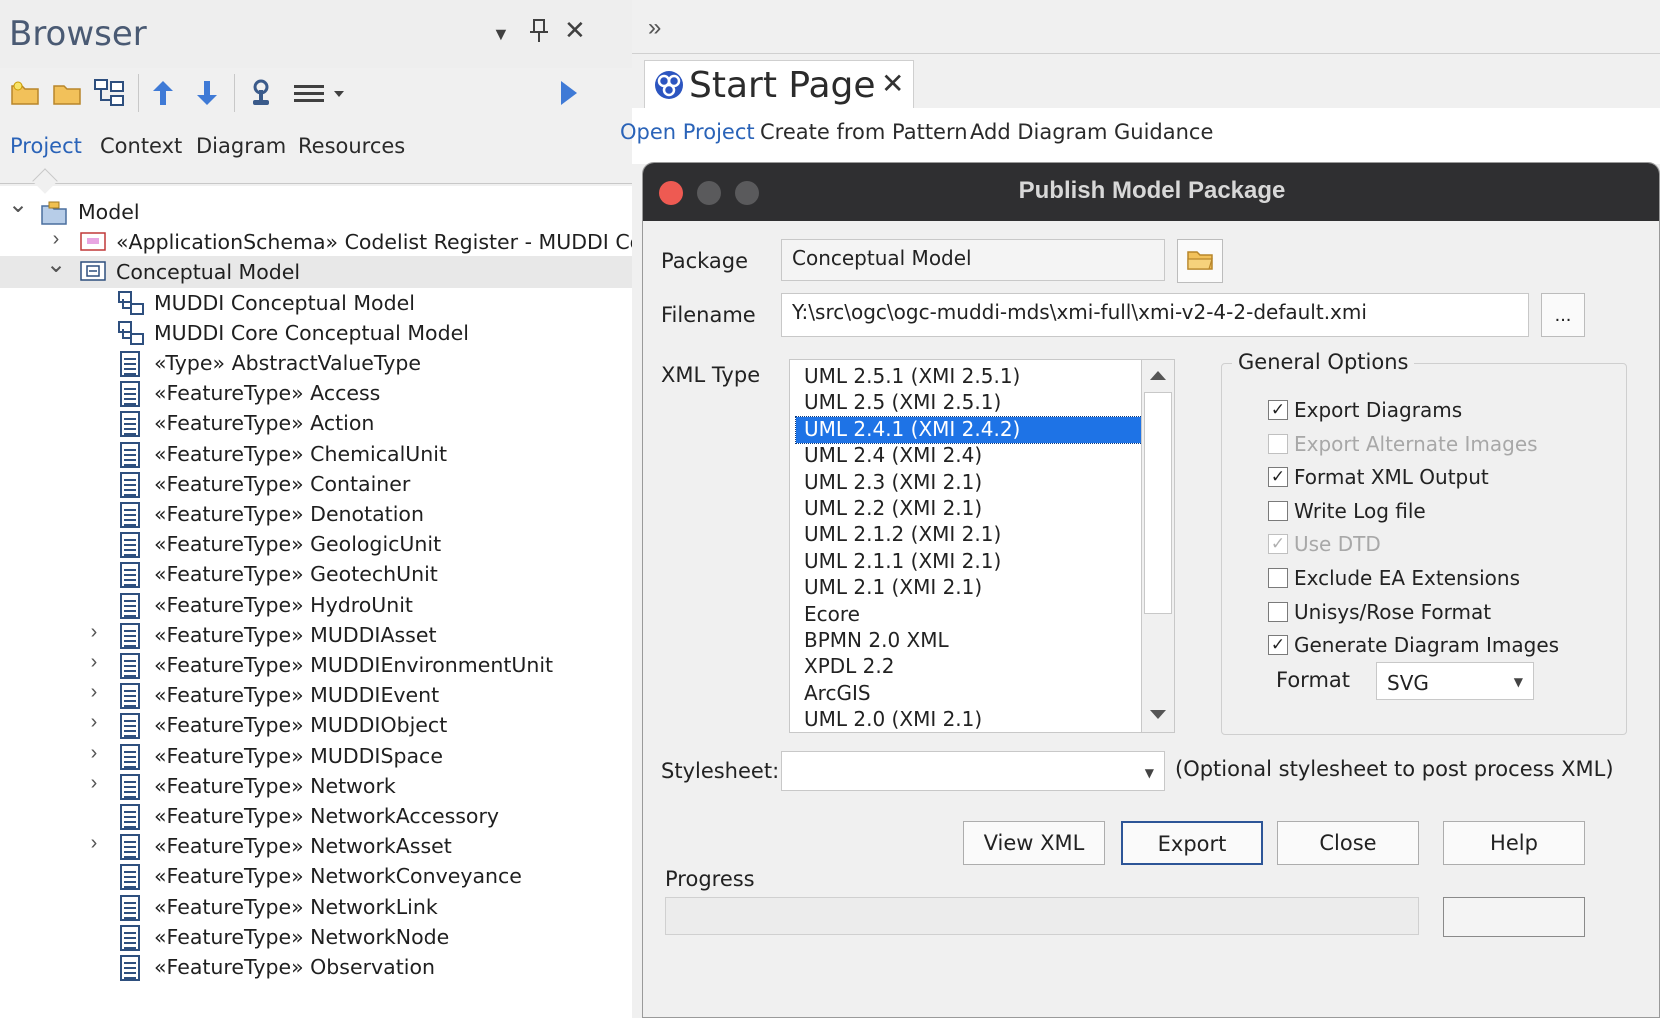 Image resolution: width=1660 pixels, height=1018 pixels. Describe the element at coordinates (969, 377) in the screenshot. I see `xml-type-option: UML 2.5.1 (XMI 2.5.1)` at that location.